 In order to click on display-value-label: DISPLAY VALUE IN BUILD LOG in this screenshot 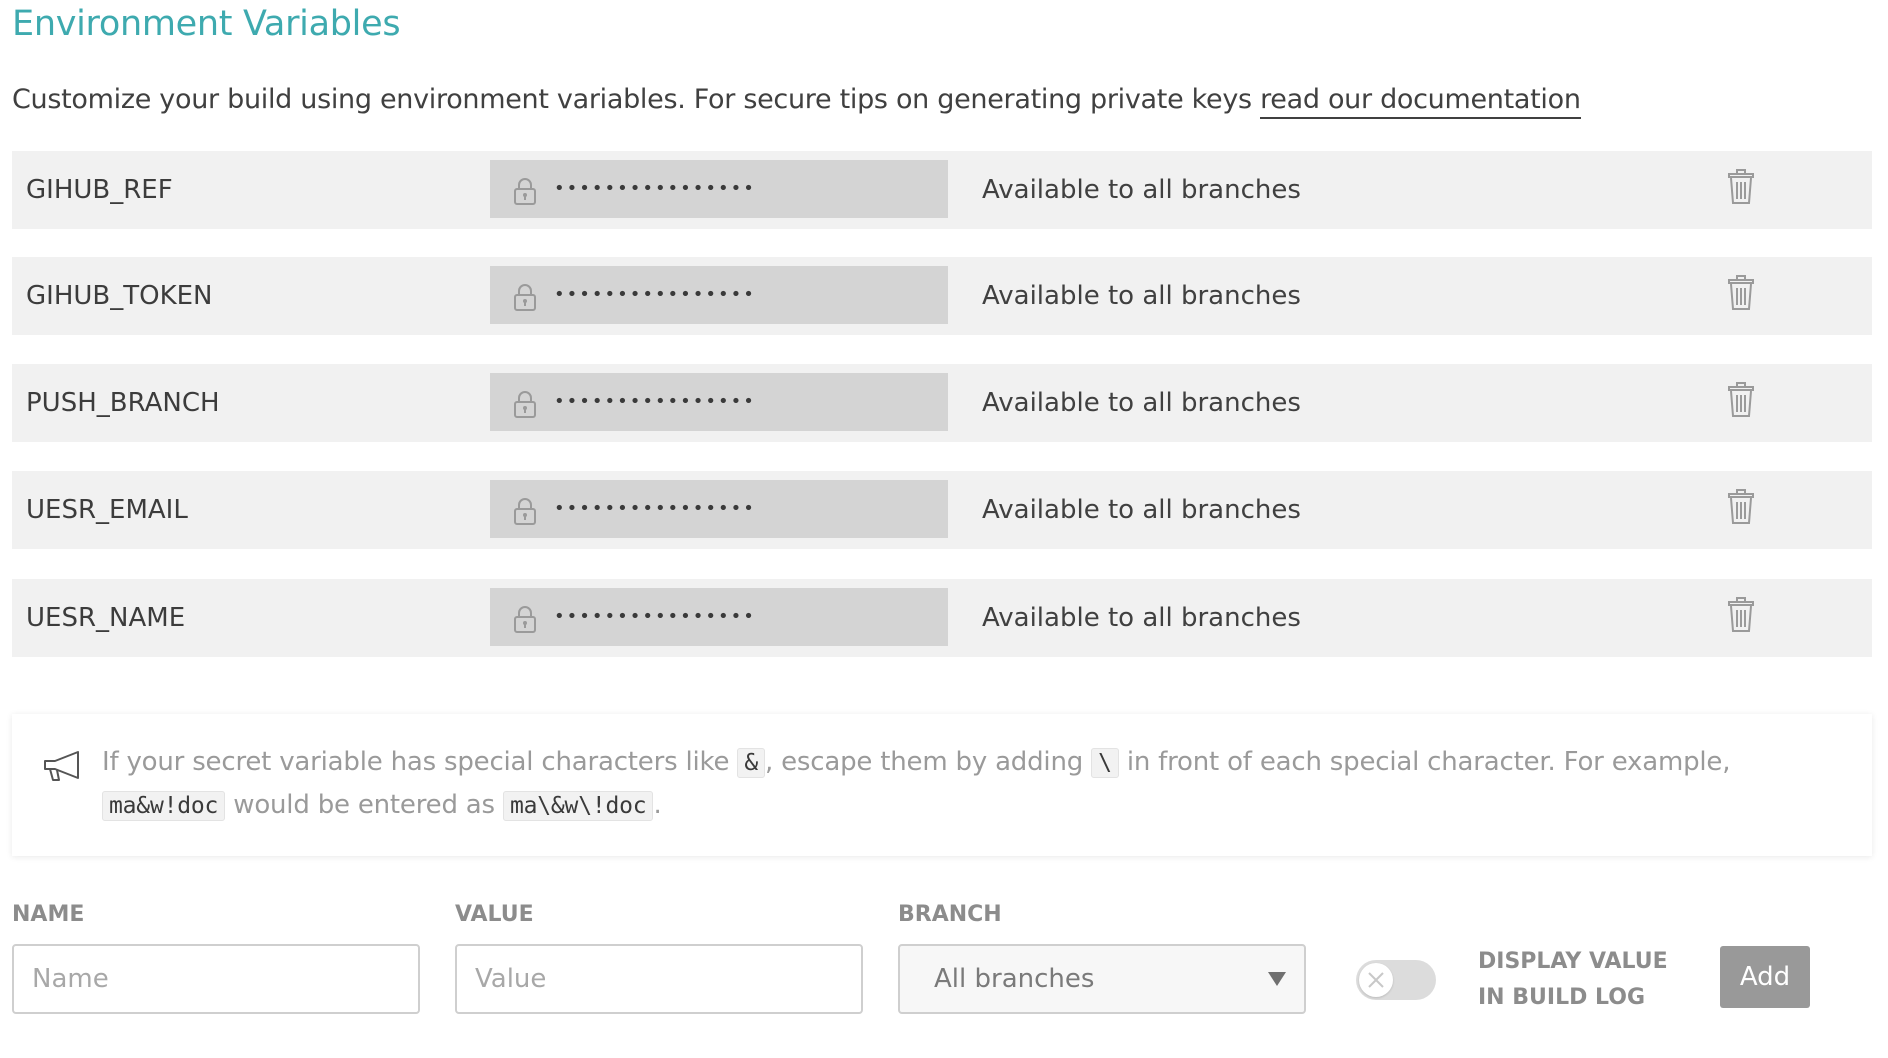, I will do `click(1573, 979)`.